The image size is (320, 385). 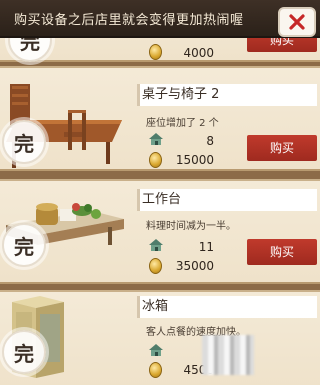 I want to click on price-value: 4000, so click(x=198, y=53).